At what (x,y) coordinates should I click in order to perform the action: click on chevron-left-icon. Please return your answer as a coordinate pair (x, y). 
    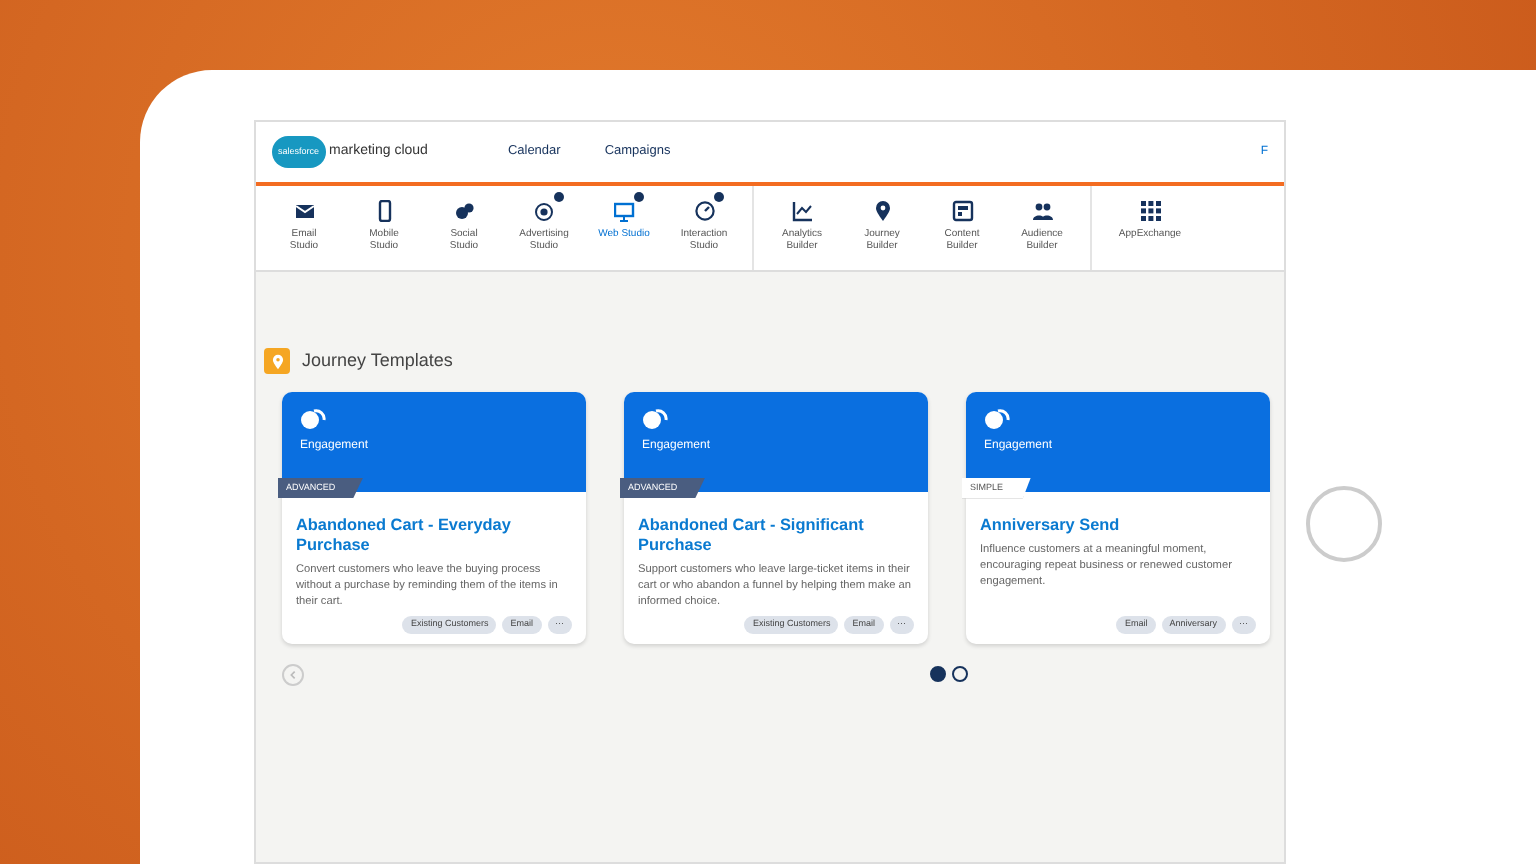
    Looking at the image, I should click on (293, 674).